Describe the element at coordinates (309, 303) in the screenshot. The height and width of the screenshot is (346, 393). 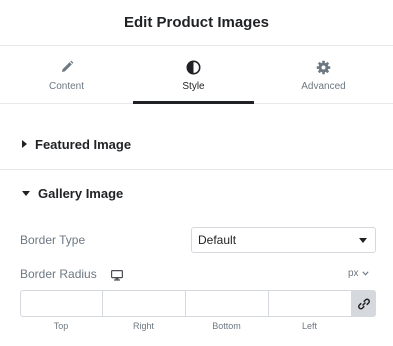
I see `radius-left-input` at that location.